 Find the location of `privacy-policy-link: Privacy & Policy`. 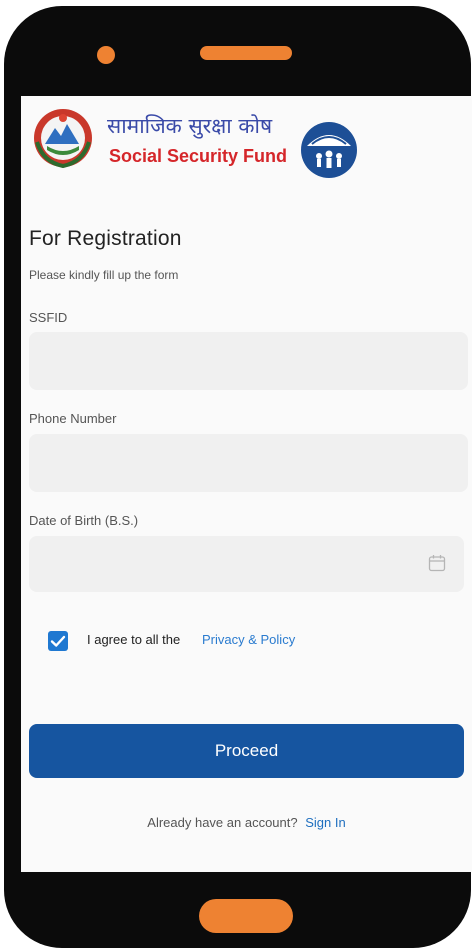

privacy-policy-link: Privacy & Policy is located at coordinates (248, 639).